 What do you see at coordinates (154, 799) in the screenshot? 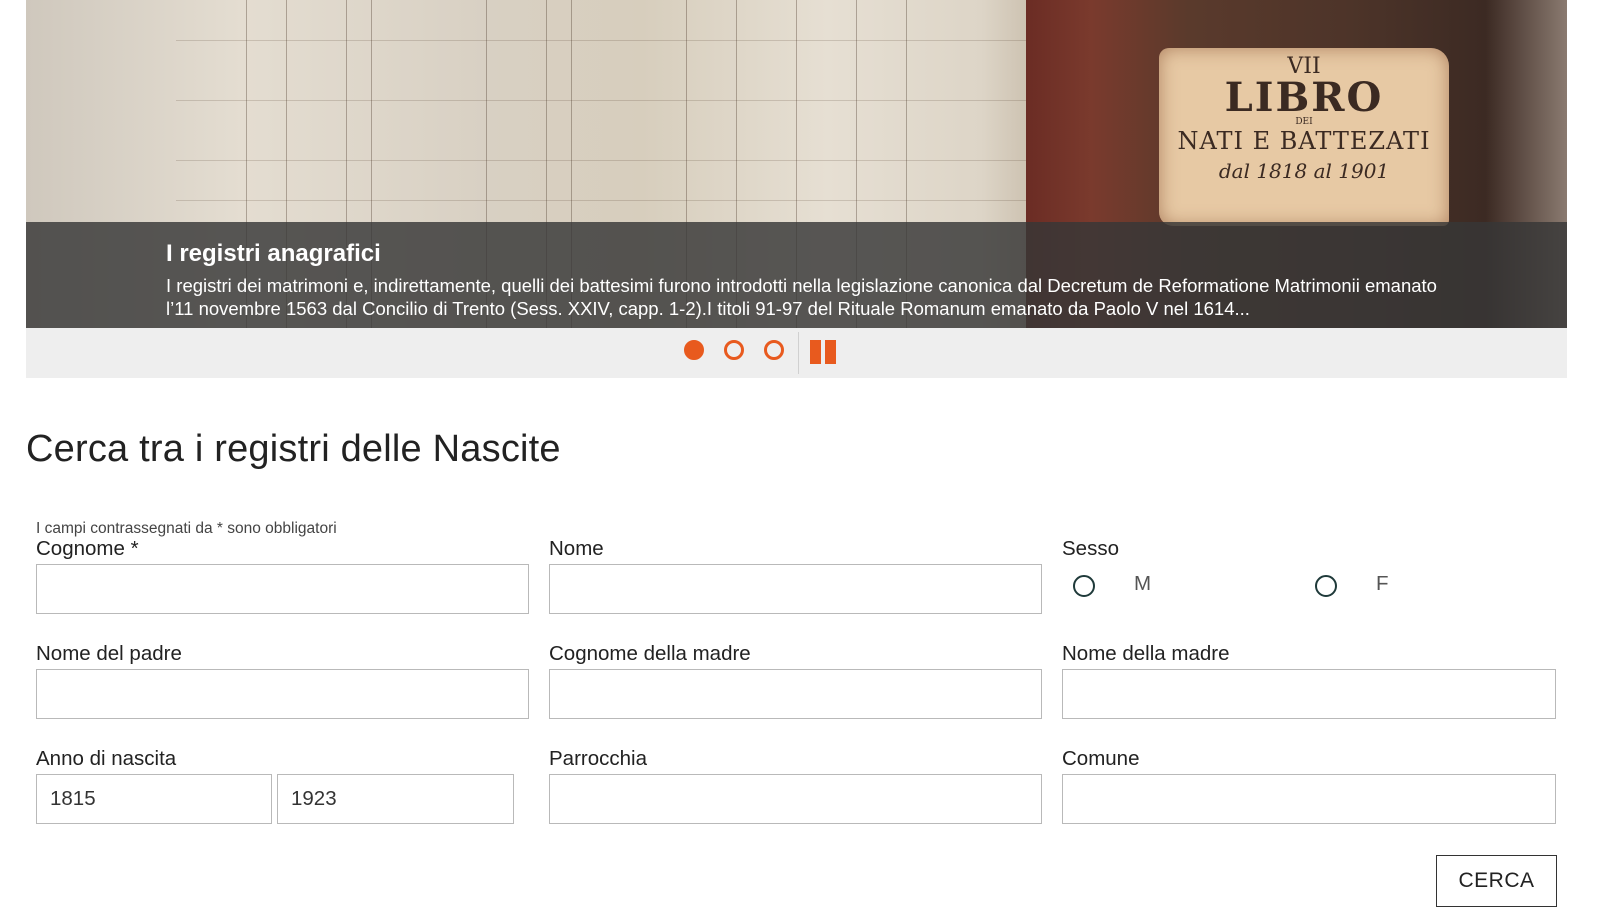
I see `anno-from-input` at bounding box center [154, 799].